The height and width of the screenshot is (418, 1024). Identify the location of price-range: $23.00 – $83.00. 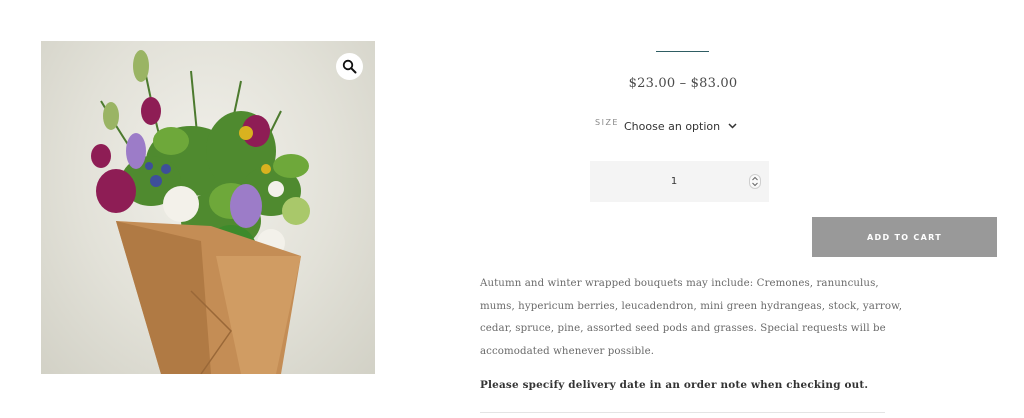
(683, 83).